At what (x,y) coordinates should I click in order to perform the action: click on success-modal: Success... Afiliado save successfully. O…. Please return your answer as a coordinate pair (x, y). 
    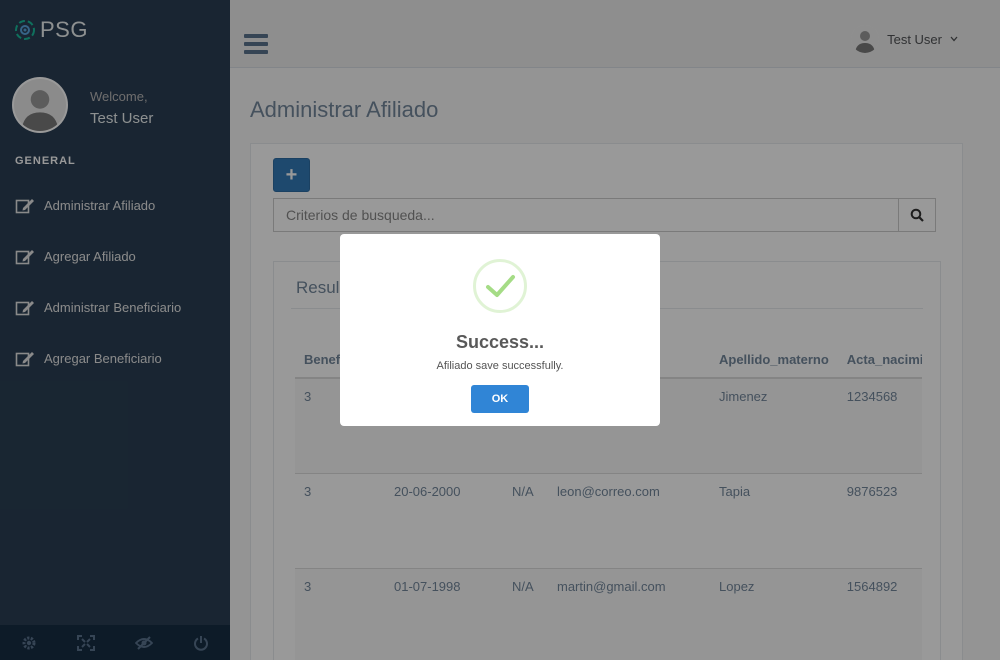
    Looking at the image, I should click on (500, 330).